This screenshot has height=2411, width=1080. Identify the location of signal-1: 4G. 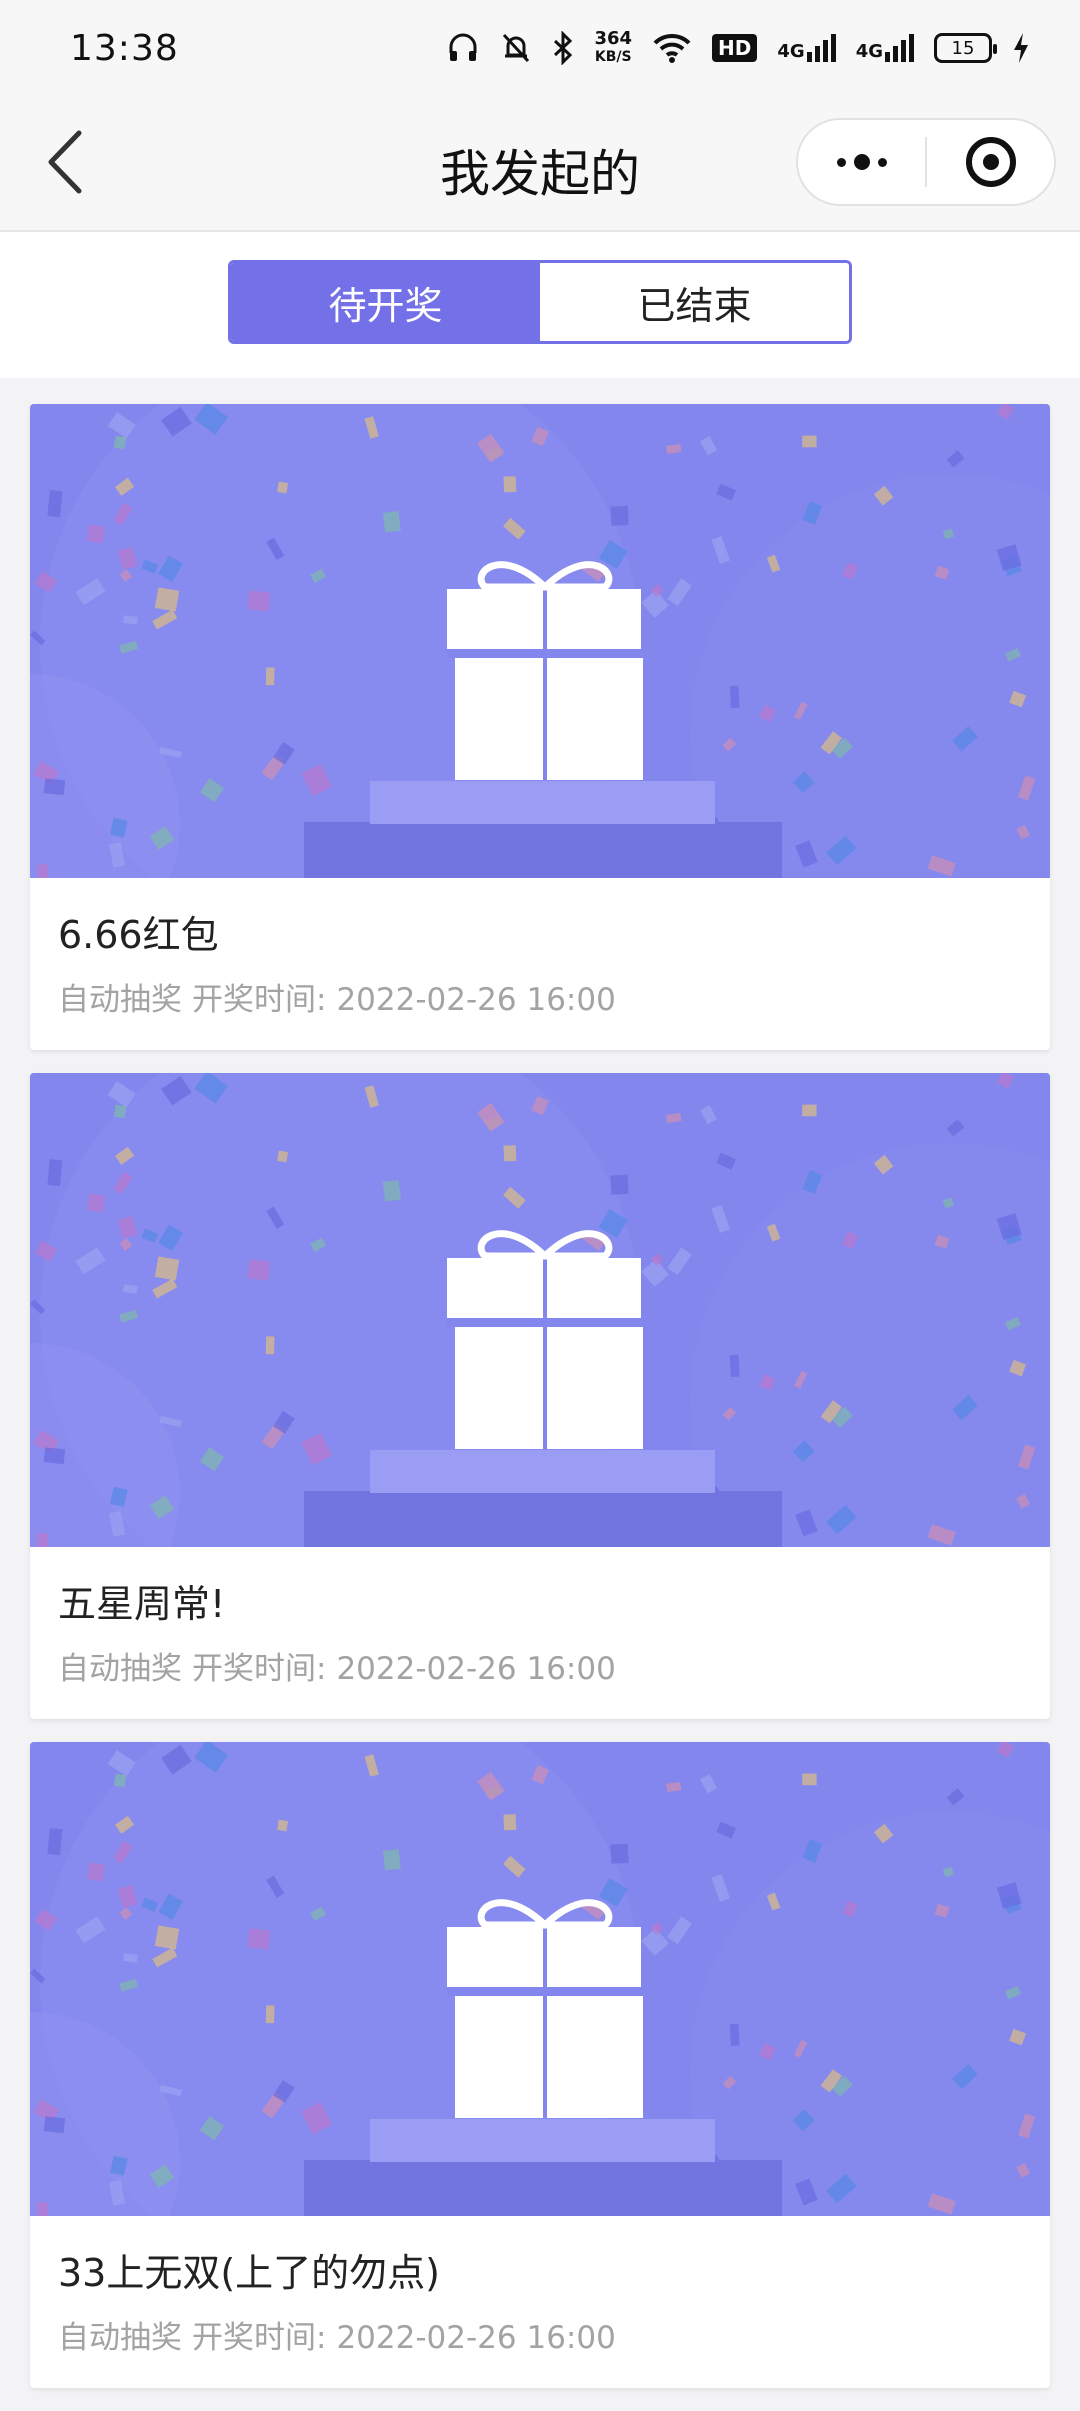
(806, 48).